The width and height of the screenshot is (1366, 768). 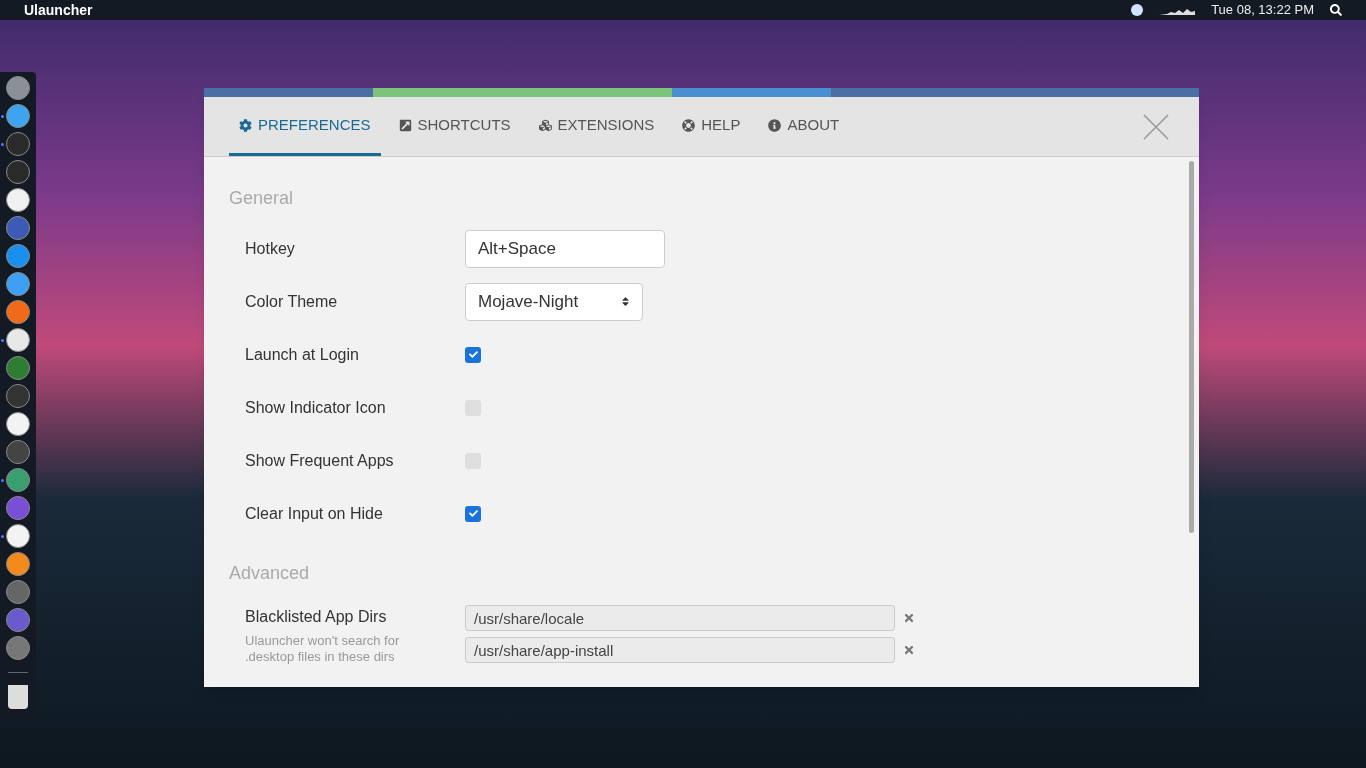 I want to click on tab: SHORTCUTS, so click(x=454, y=126).